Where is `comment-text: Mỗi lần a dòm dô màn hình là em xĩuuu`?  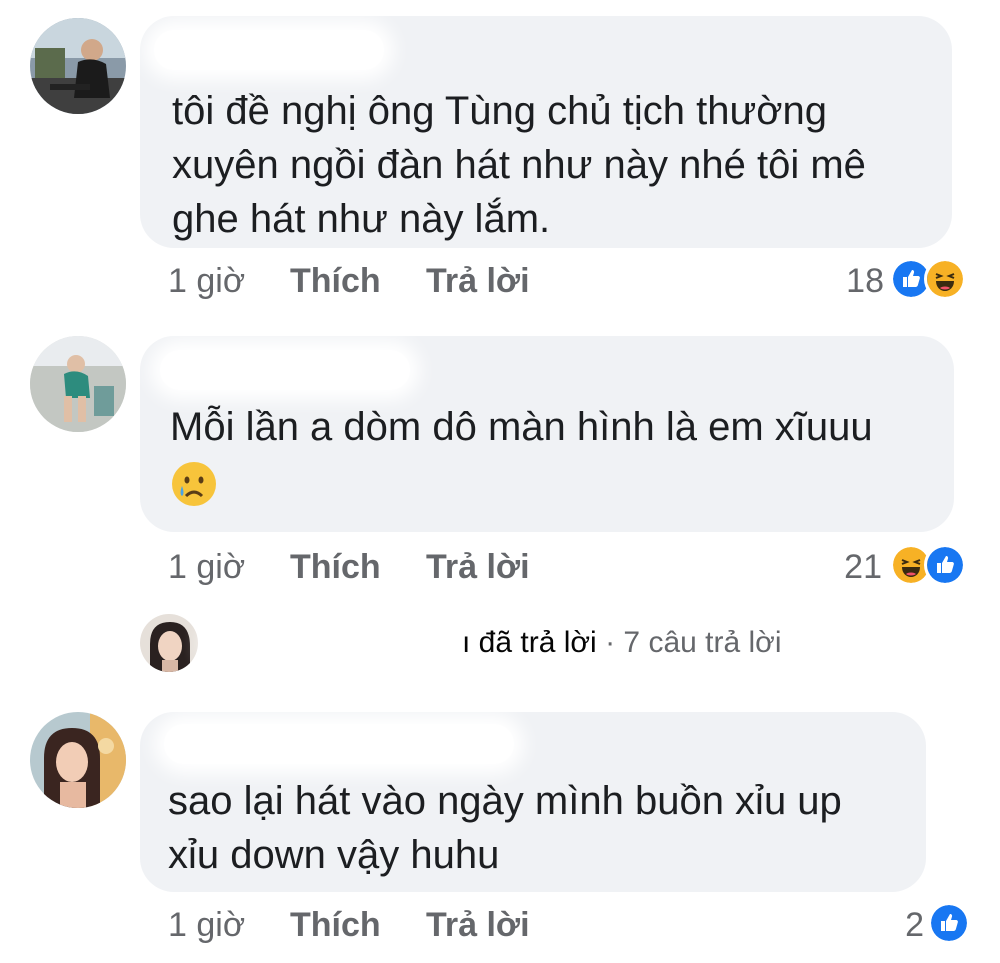
comment-text: Mỗi lần a dòm dô màn hình là em xĩuuu is located at coordinates (521, 427).